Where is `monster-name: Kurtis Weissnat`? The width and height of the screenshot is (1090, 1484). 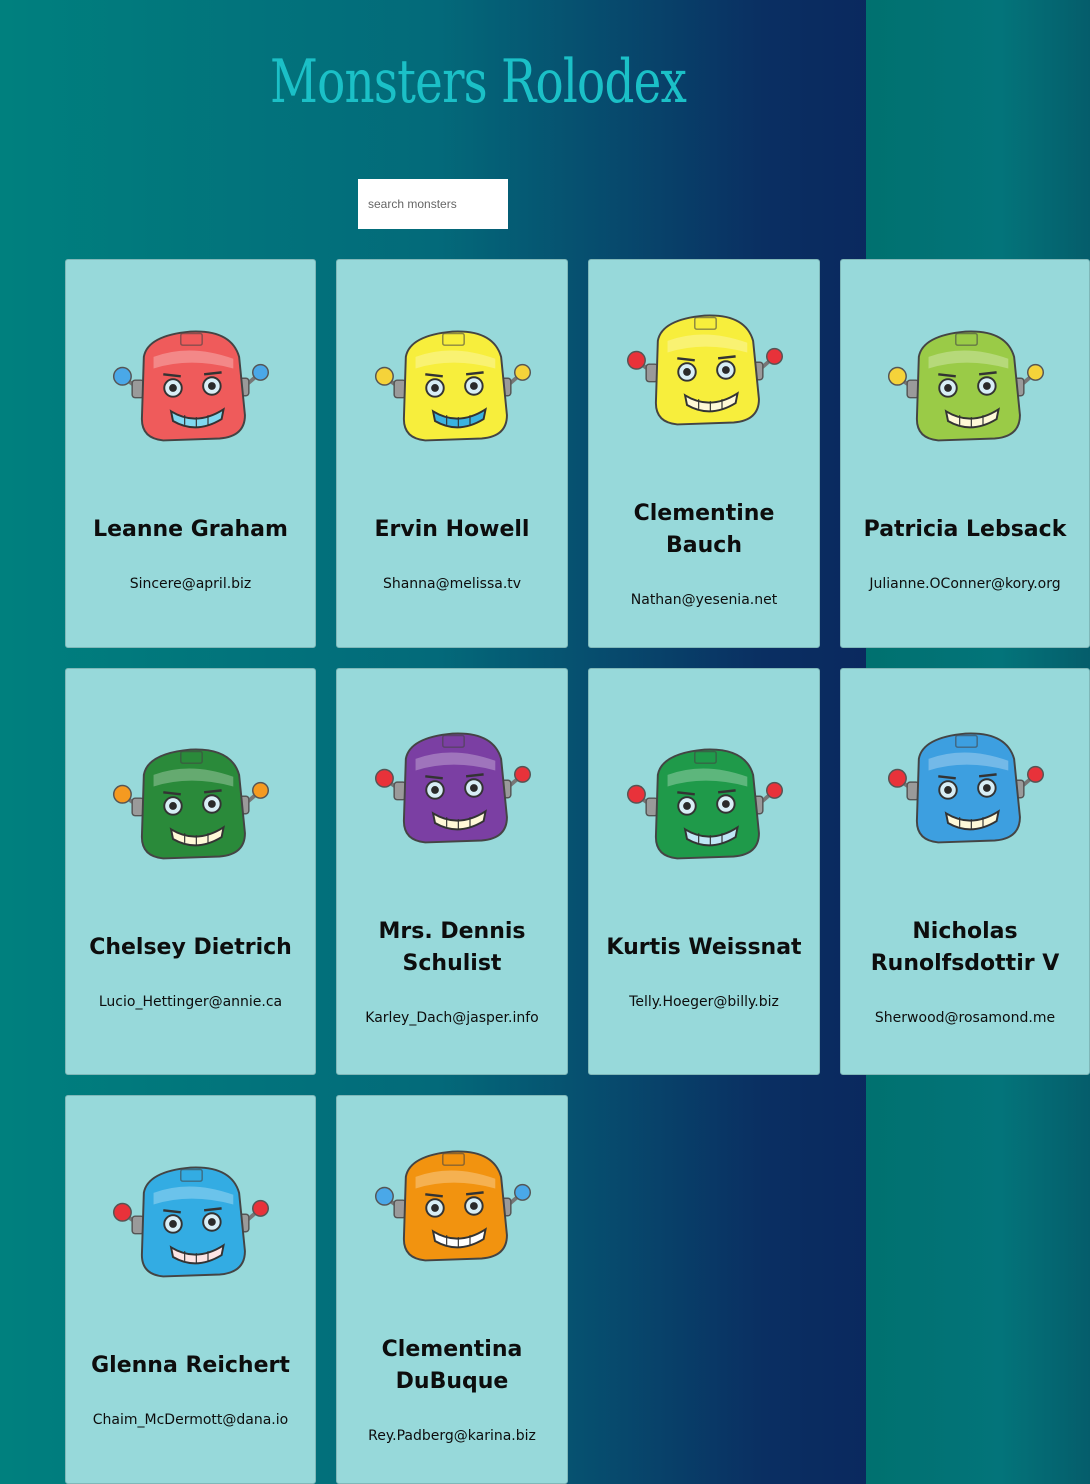
monster-name: Kurtis Weissnat is located at coordinates (704, 947).